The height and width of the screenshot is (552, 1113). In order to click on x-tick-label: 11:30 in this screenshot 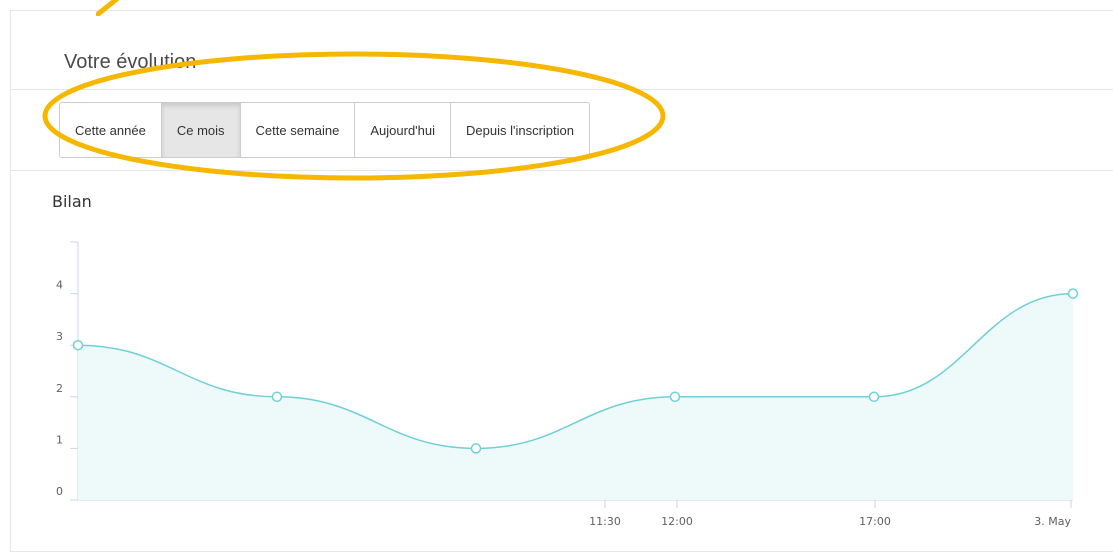, I will do `click(605, 521)`.